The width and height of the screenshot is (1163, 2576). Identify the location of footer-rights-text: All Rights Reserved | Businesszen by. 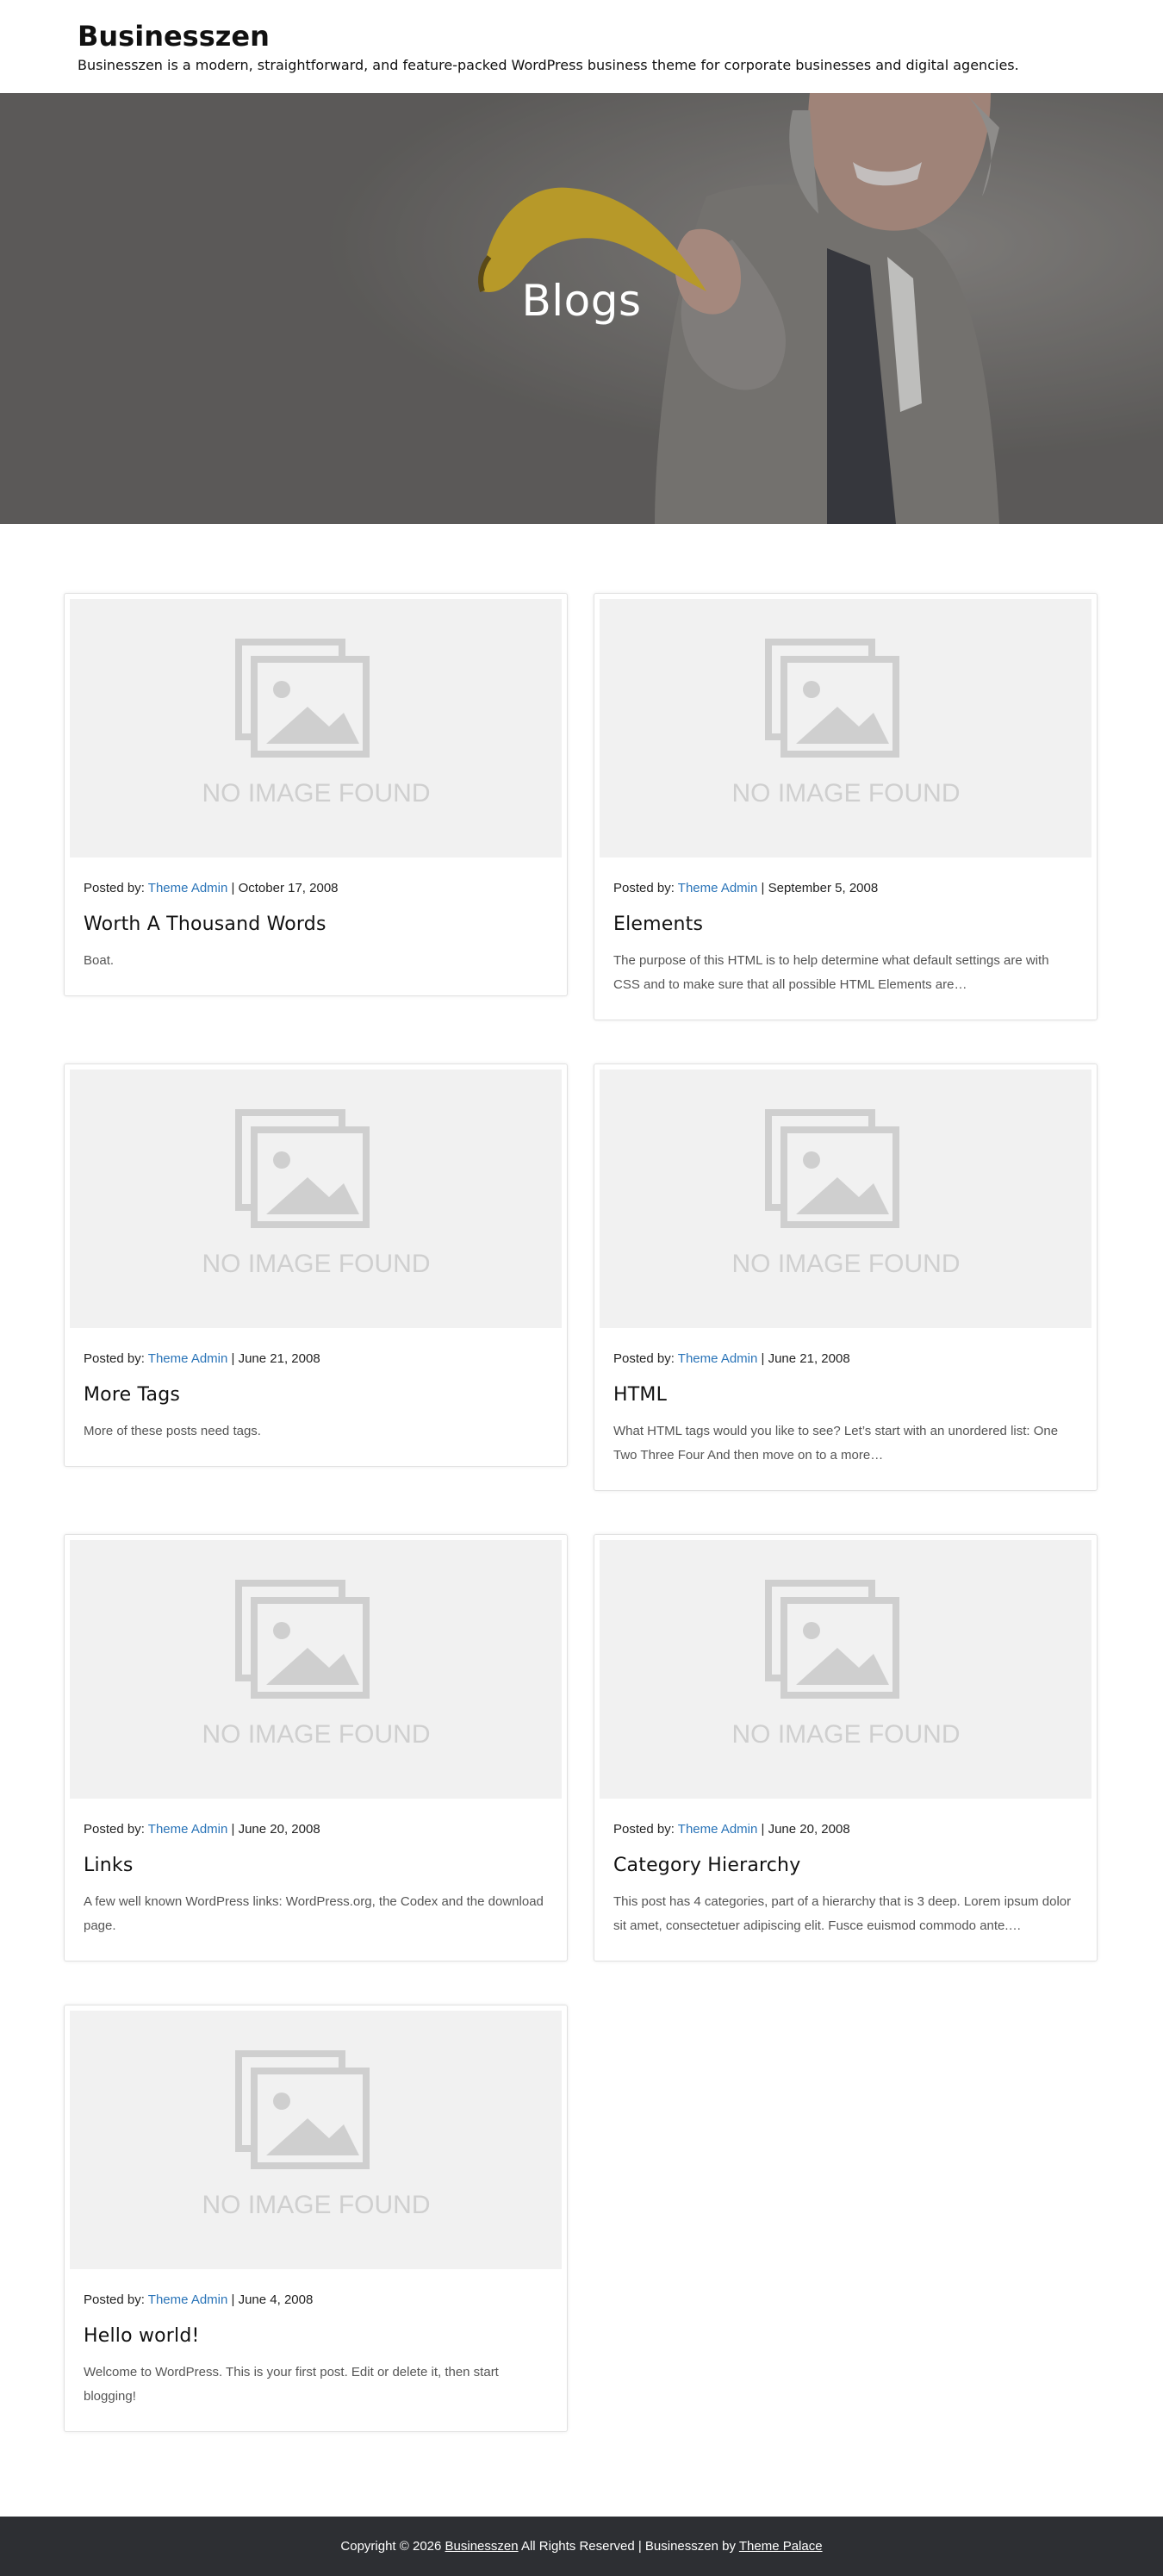
(628, 2546).